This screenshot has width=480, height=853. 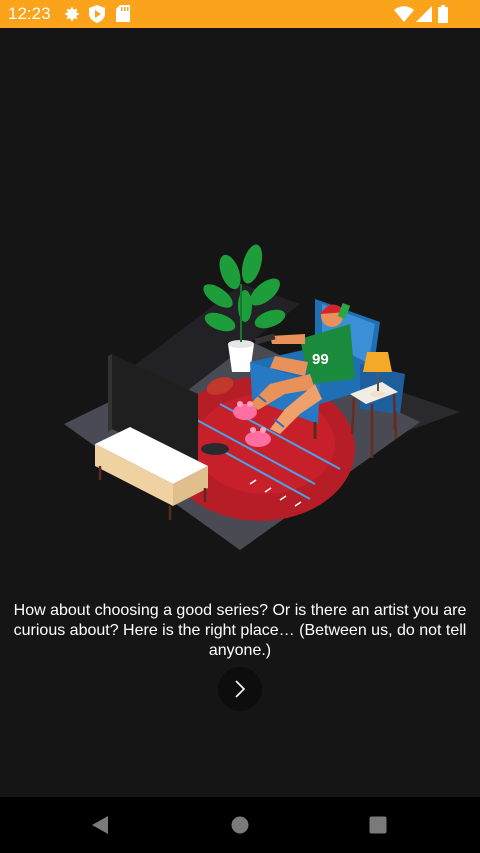 What do you see at coordinates (443, 16) in the screenshot?
I see `battery-icon` at bounding box center [443, 16].